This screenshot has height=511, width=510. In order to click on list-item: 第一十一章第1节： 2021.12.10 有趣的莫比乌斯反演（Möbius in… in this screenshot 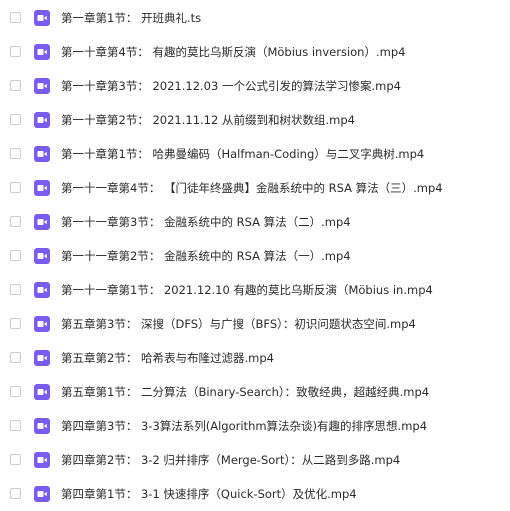, I will do `click(255, 290)`.